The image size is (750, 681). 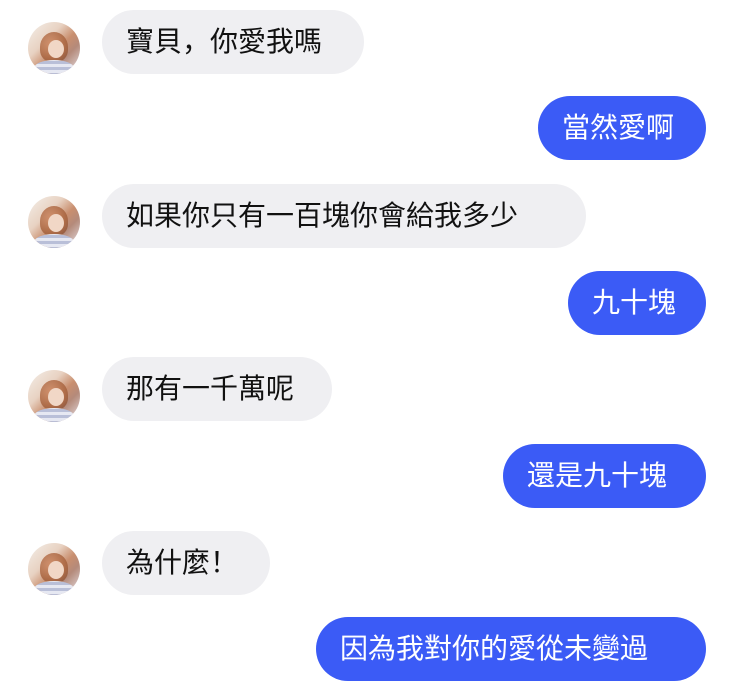 I want to click on message-bubble-received: 那有一千萬呢, so click(x=217, y=389).